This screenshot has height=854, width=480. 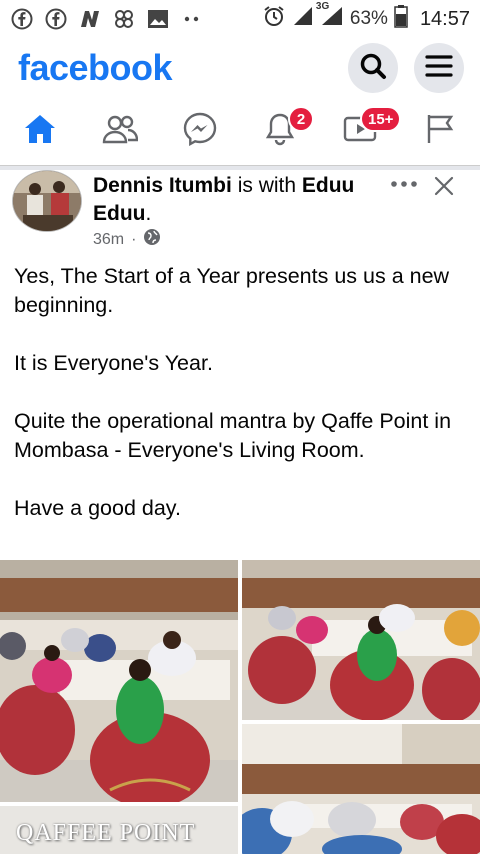 I want to click on photo-4: QAFFEE POINT, so click(x=119, y=830).